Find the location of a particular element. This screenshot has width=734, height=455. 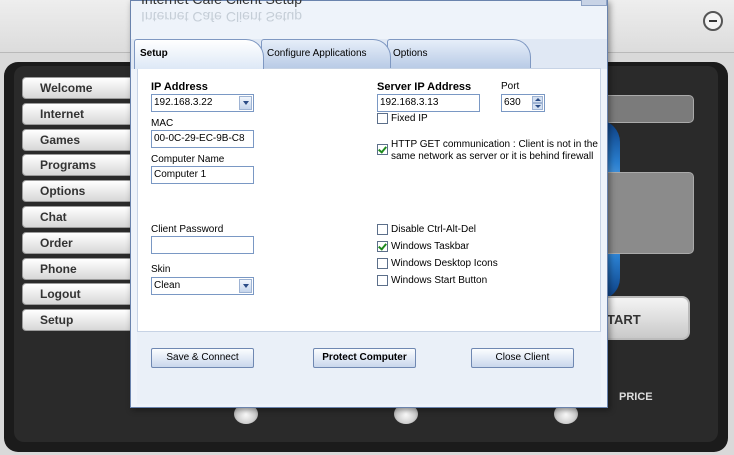

dialog-title-reflection: Internet Cafe Client Setup is located at coordinates (222, 17).